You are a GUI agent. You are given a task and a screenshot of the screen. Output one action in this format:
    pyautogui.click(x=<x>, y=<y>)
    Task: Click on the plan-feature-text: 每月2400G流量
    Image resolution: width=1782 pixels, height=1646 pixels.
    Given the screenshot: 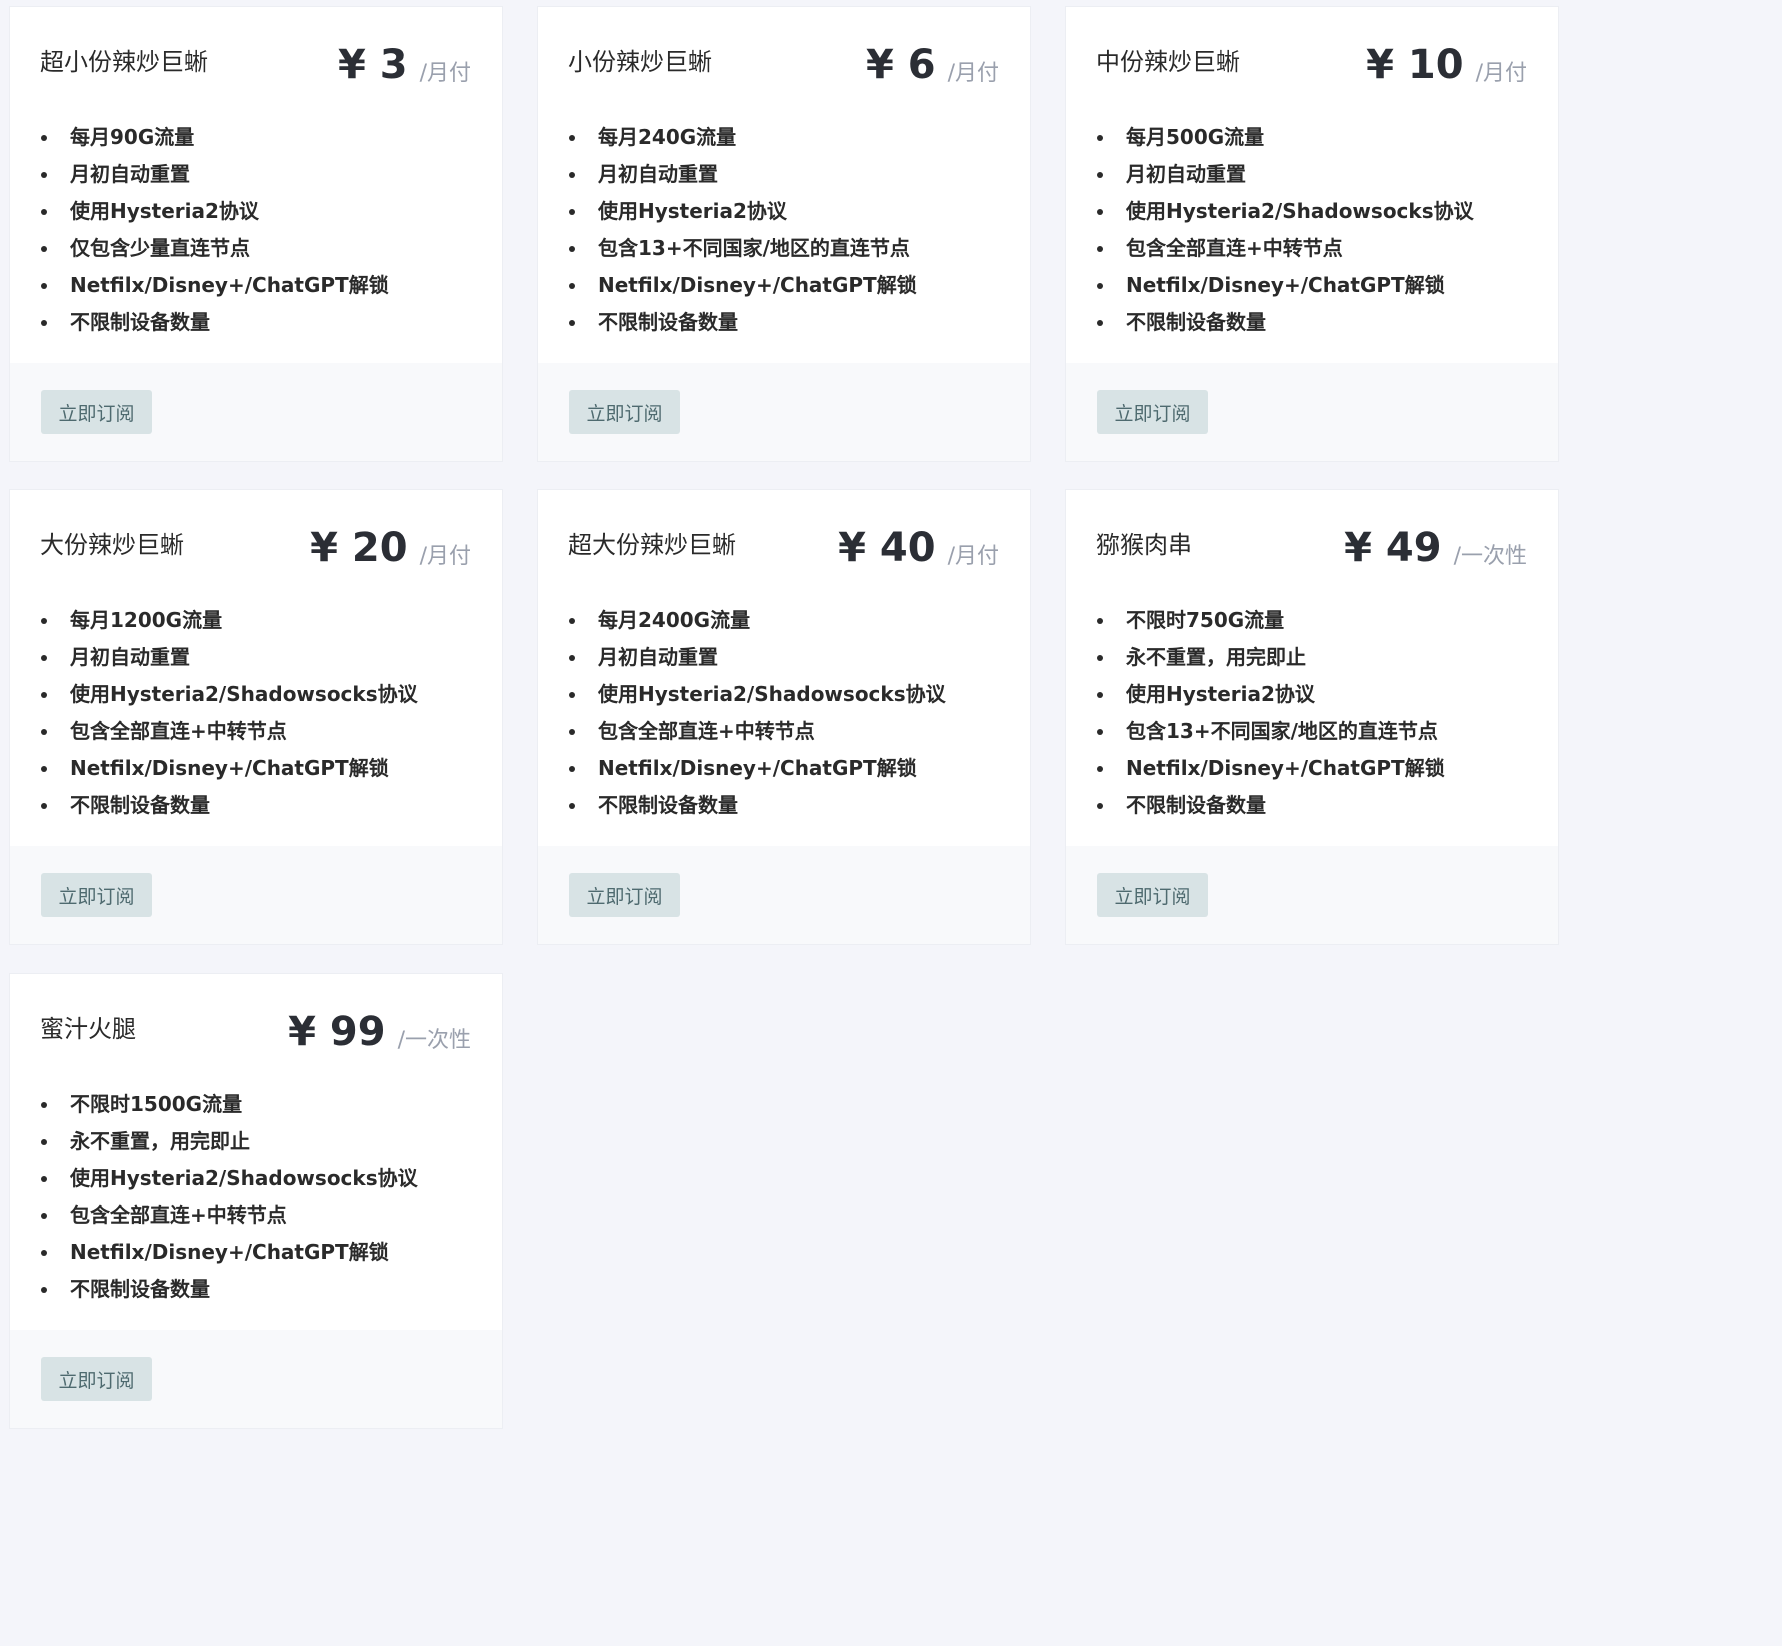 What is the action you would take?
    pyautogui.click(x=674, y=620)
    